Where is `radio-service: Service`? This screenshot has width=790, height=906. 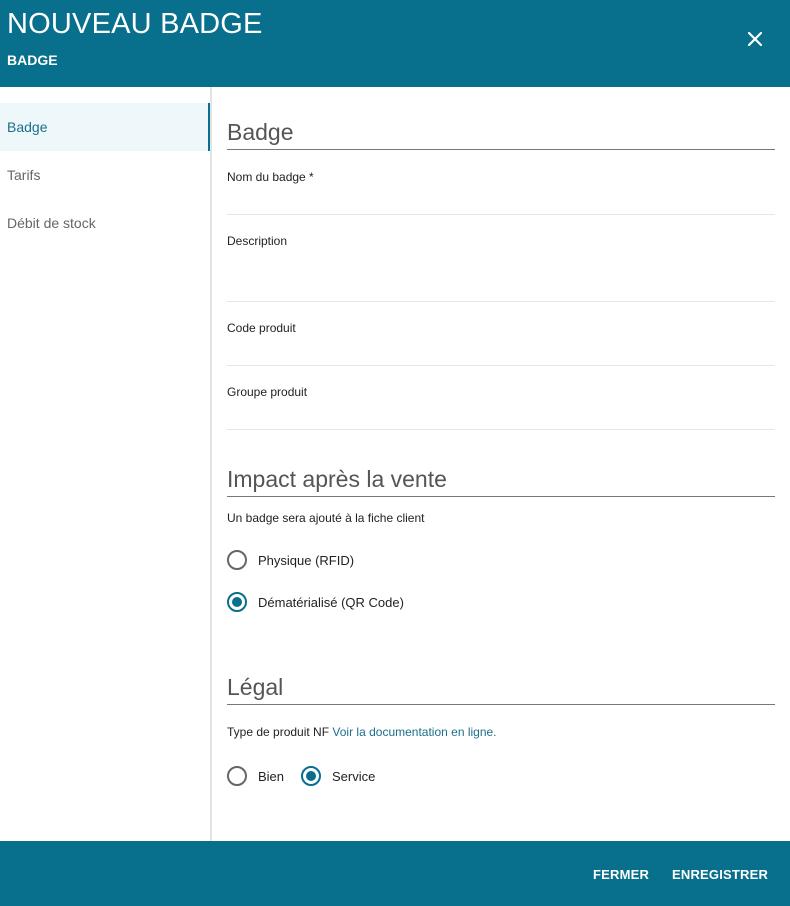 radio-service: Service is located at coordinates (338, 776).